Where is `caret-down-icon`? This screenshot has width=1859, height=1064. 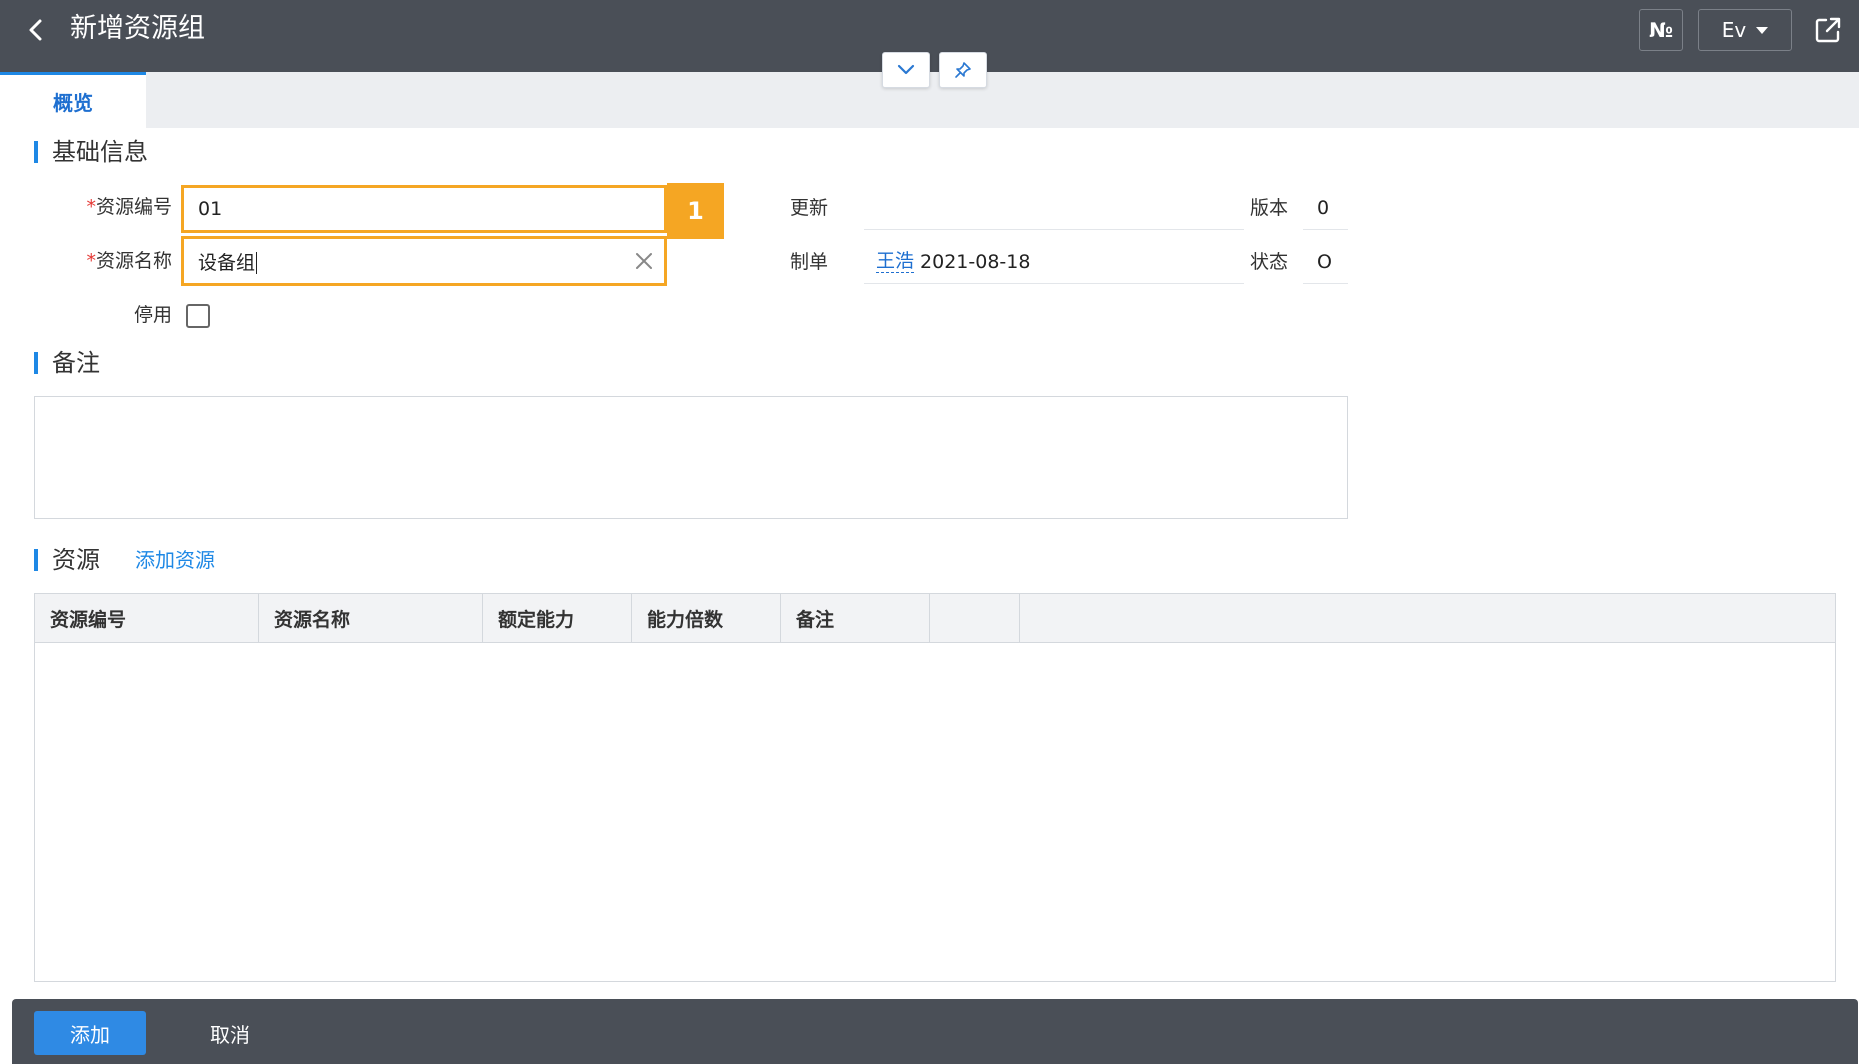
caret-down-icon is located at coordinates (1762, 30).